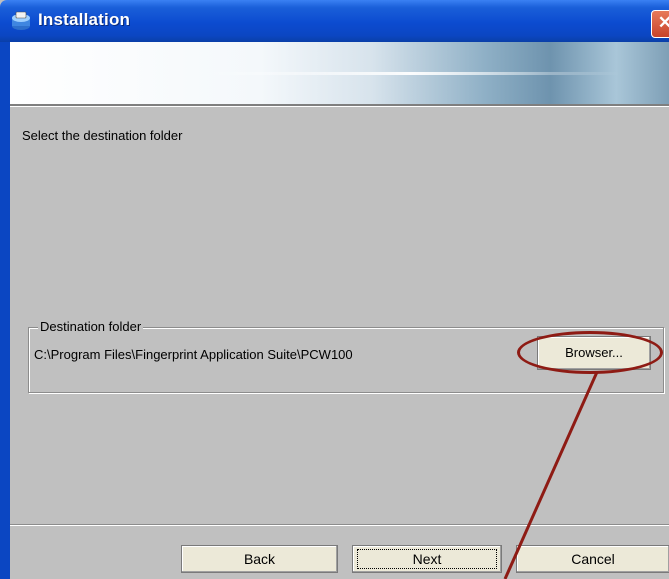  Describe the element at coordinates (339, 105) in the screenshot. I see `banner-divider` at that location.